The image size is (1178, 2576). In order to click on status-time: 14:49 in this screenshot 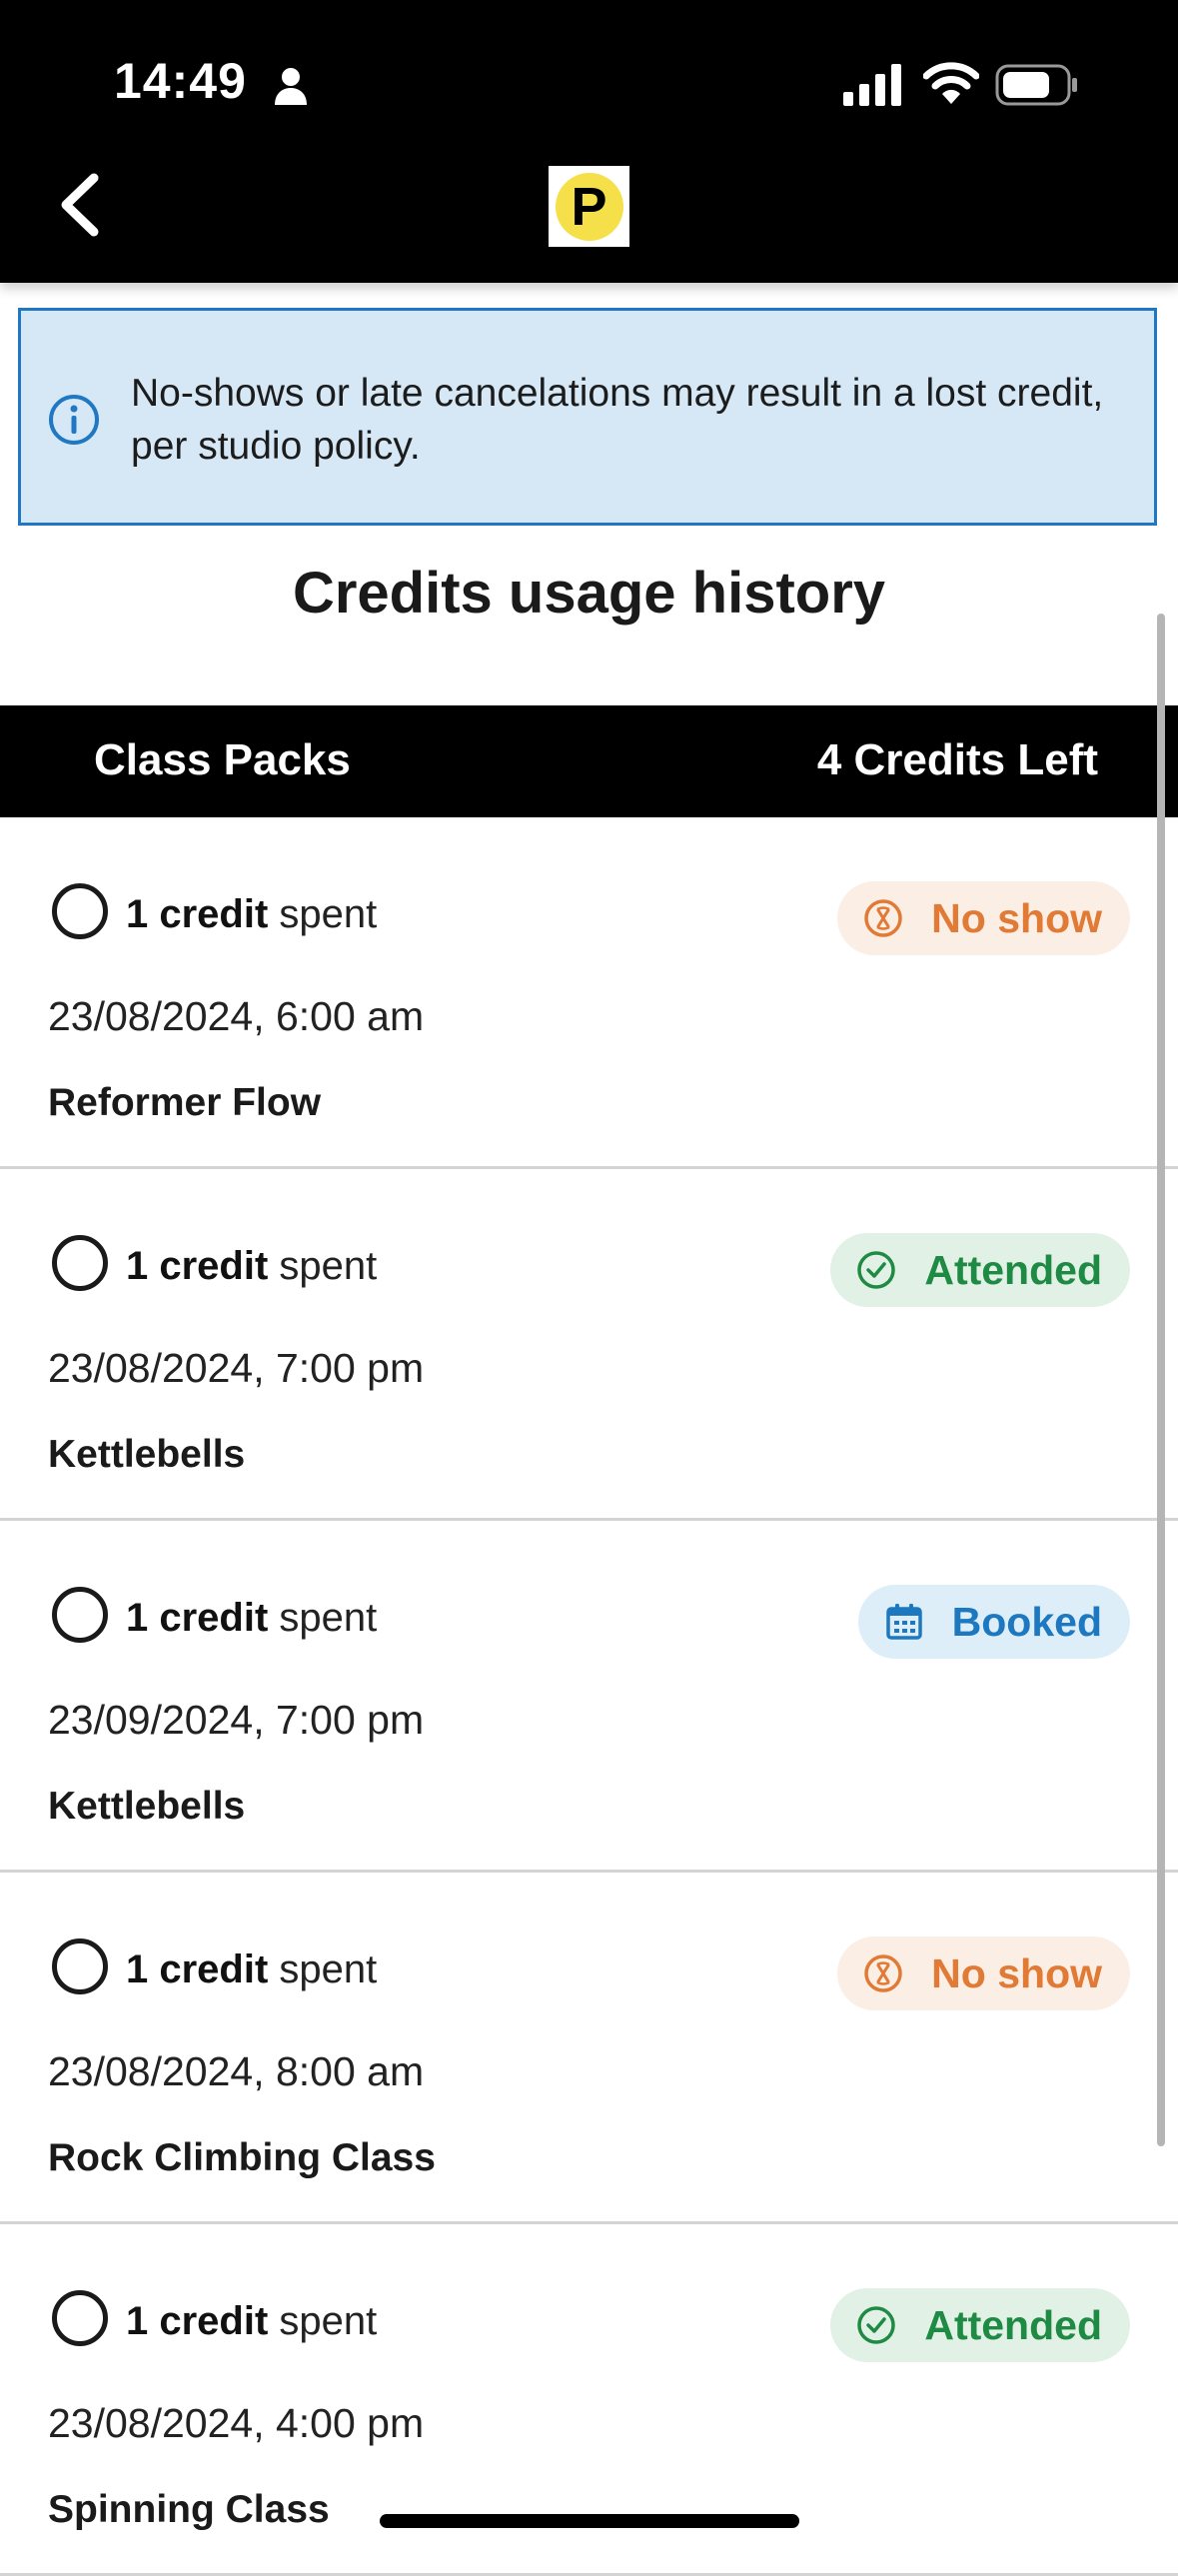, I will do `click(180, 81)`.